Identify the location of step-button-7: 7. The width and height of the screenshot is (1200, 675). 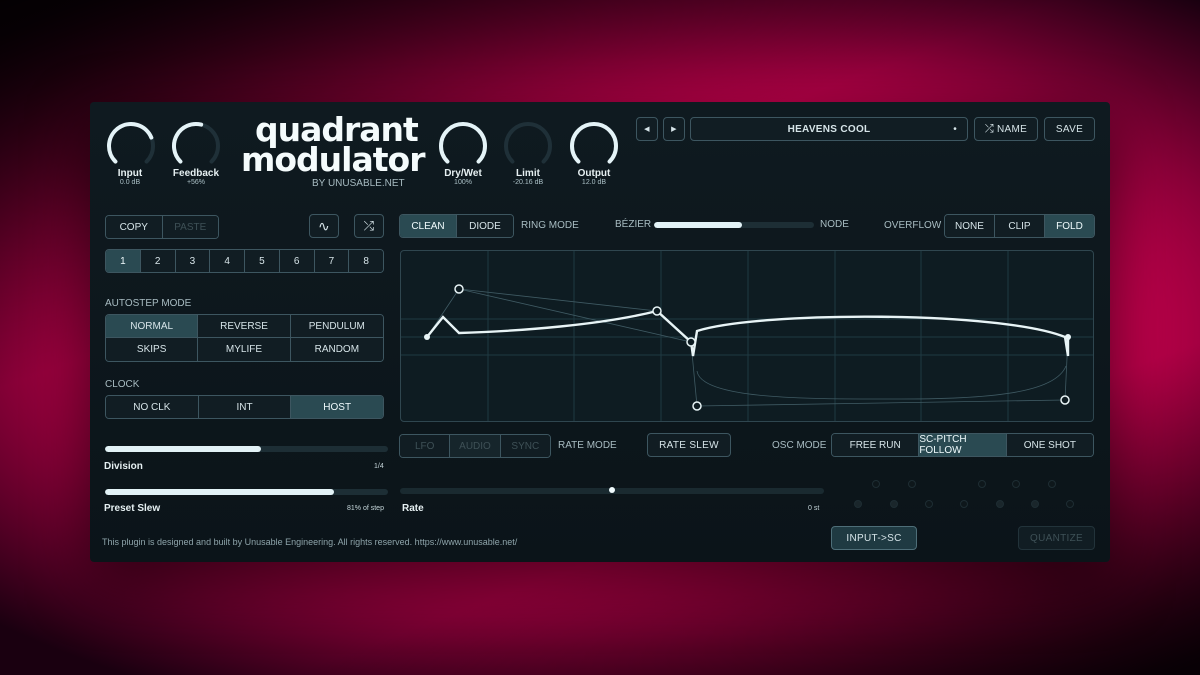
(332, 261).